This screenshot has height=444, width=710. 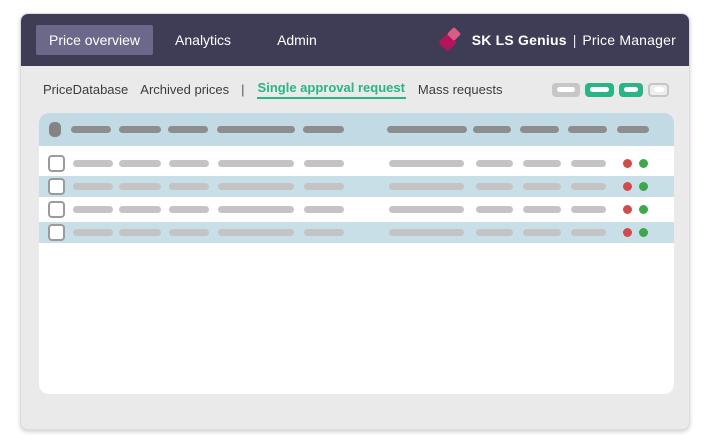 I want to click on tab-price-overview: Price overview, so click(x=95, y=40).